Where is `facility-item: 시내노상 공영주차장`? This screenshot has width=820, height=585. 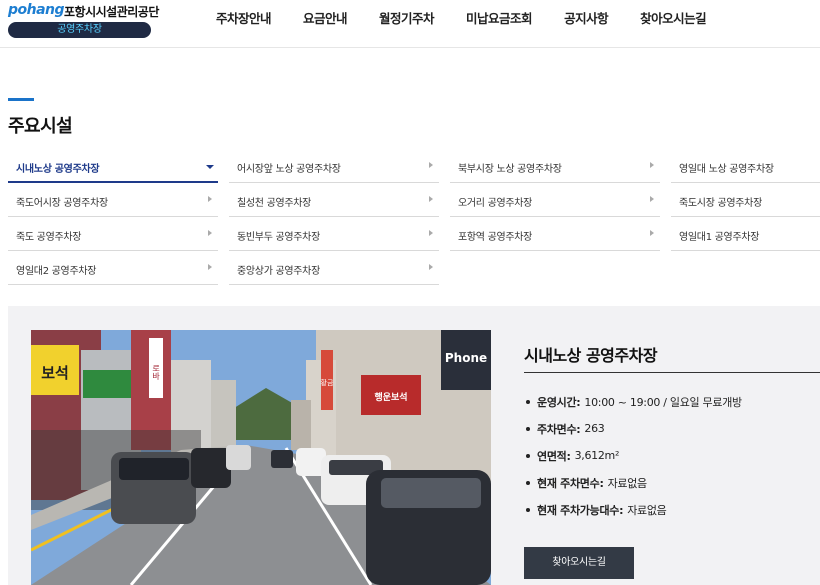
facility-item: 시내노상 공영주차장 is located at coordinates (113, 167).